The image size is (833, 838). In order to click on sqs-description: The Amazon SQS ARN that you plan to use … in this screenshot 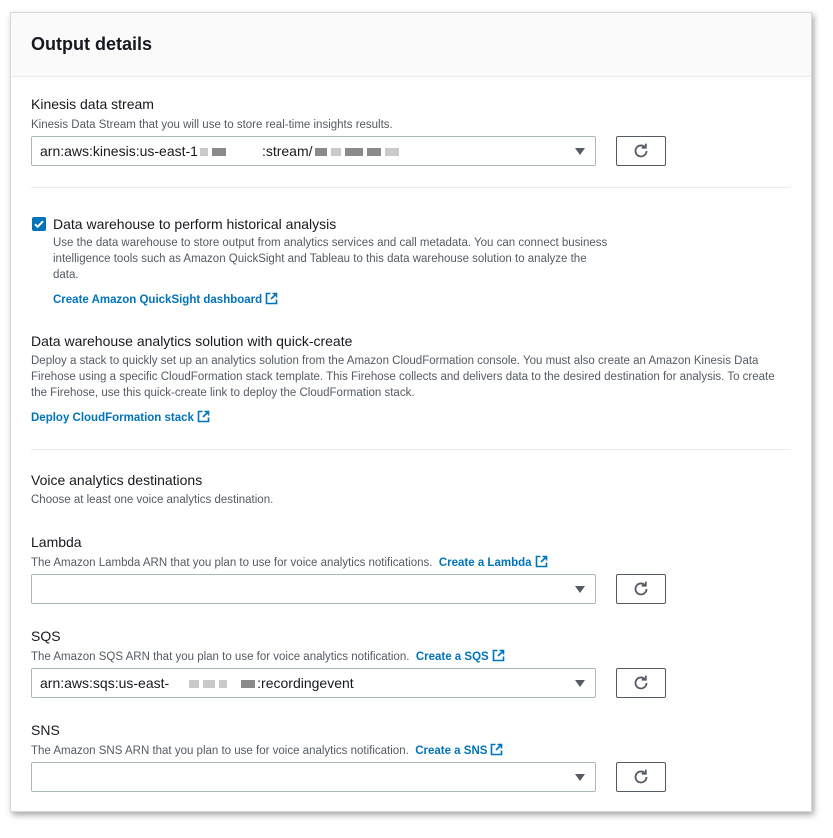, I will do `click(220, 657)`.